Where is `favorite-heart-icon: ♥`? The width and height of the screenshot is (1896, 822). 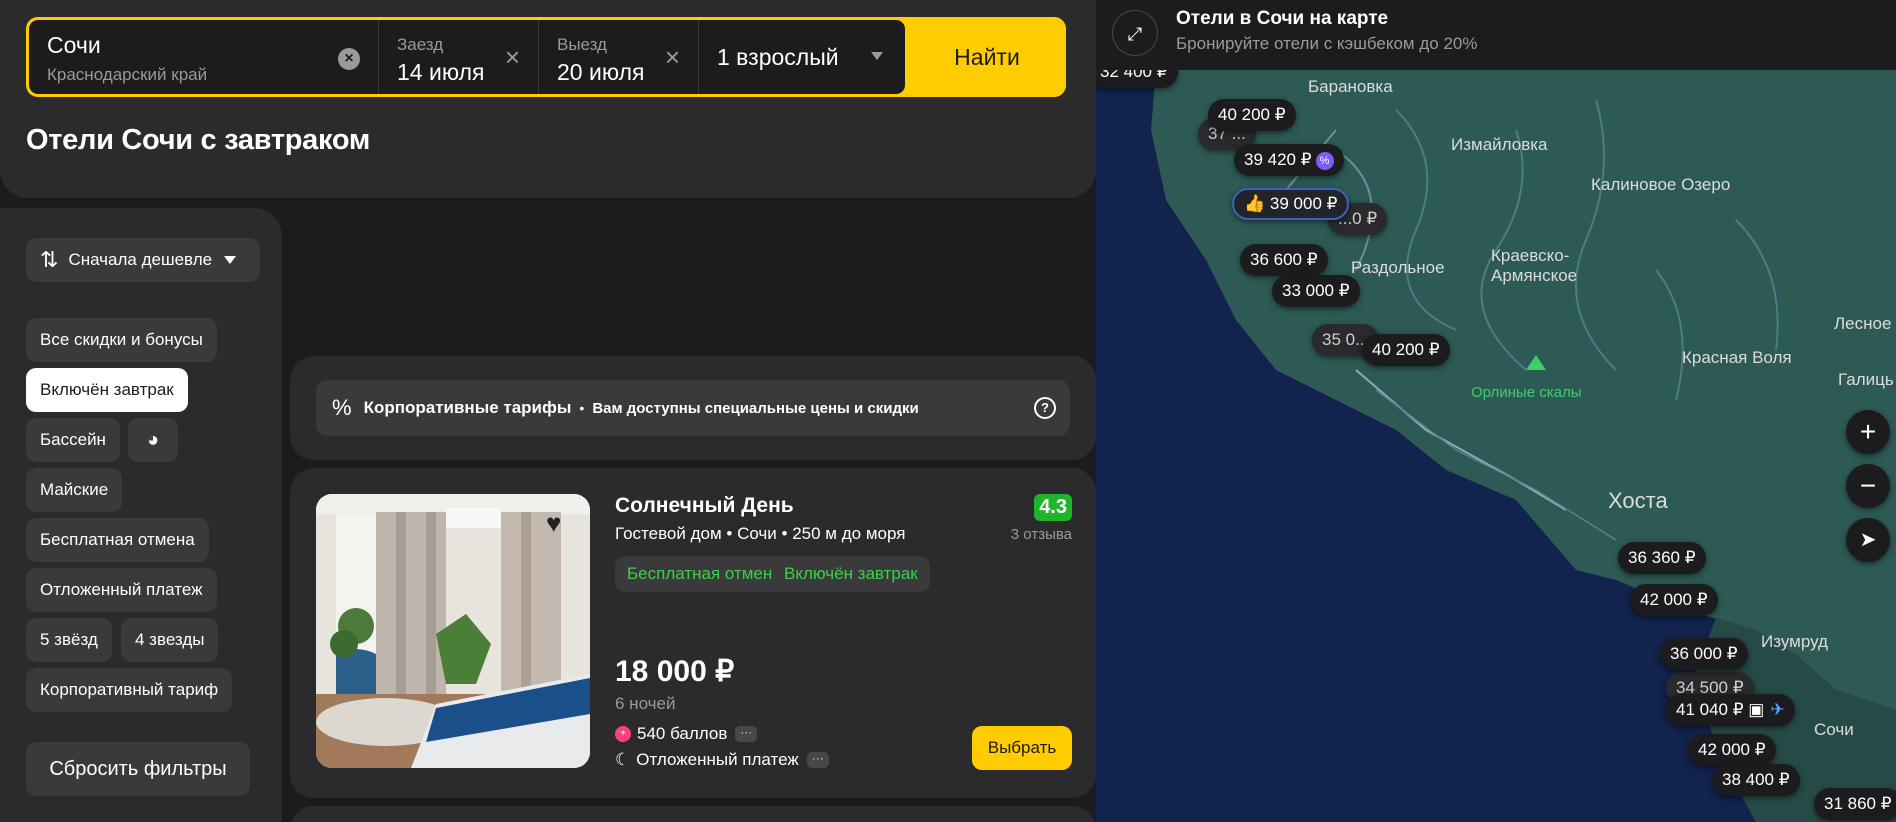
favorite-heart-icon: ♥ is located at coordinates (553, 523).